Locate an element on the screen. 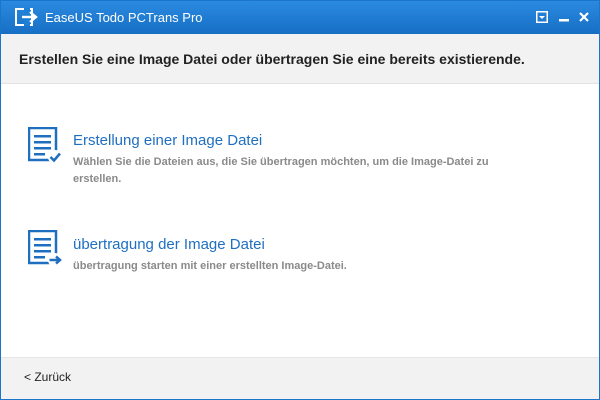  document-arrow-icon is located at coordinates (45, 248).